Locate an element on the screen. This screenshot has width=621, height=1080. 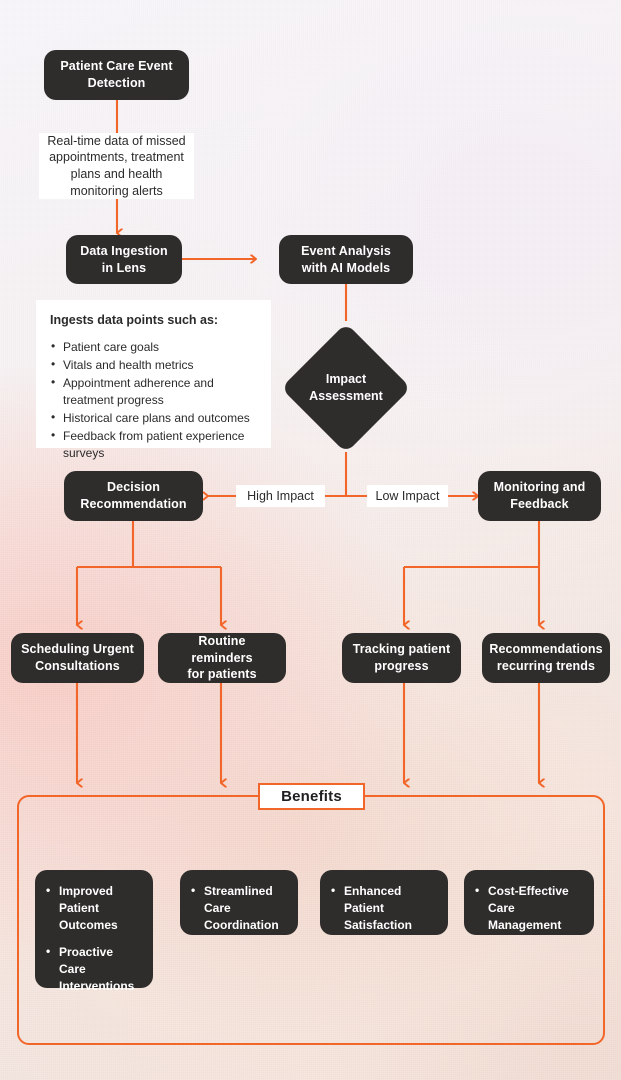
node-data-ingestion-in-lens: Data Ingestion in Lens is located at coordinates (124, 259).